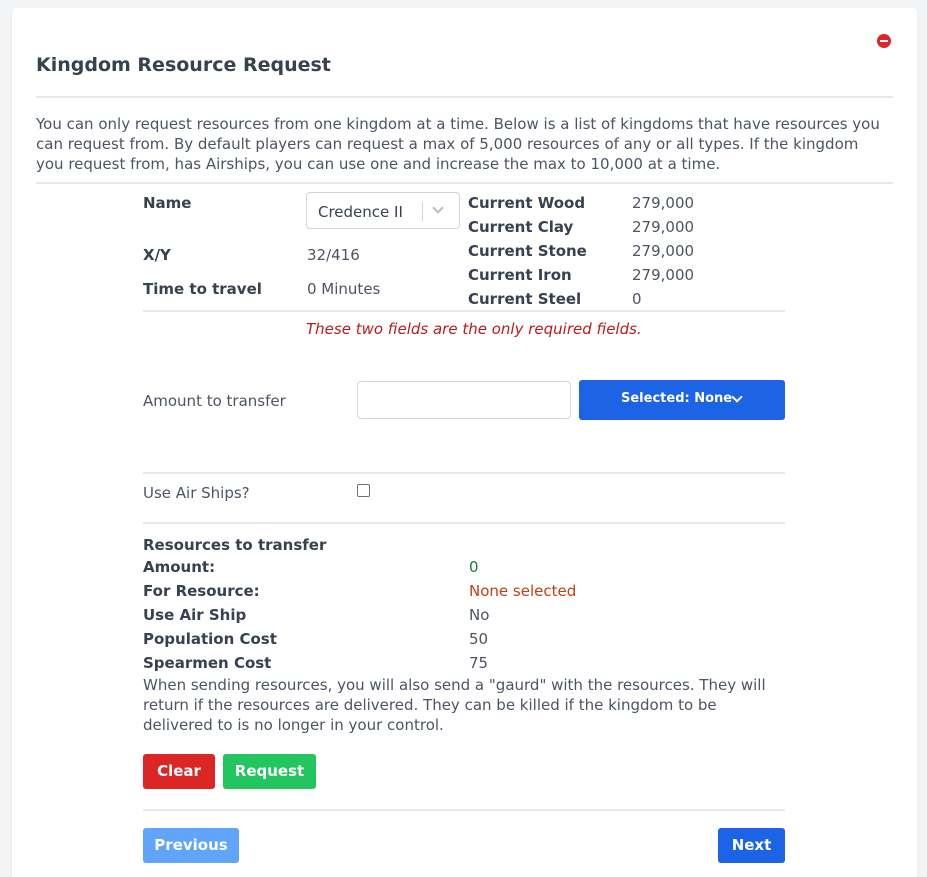 The width and height of the screenshot is (927, 877). What do you see at coordinates (167, 203) in the screenshot?
I see `name-label: Name` at bounding box center [167, 203].